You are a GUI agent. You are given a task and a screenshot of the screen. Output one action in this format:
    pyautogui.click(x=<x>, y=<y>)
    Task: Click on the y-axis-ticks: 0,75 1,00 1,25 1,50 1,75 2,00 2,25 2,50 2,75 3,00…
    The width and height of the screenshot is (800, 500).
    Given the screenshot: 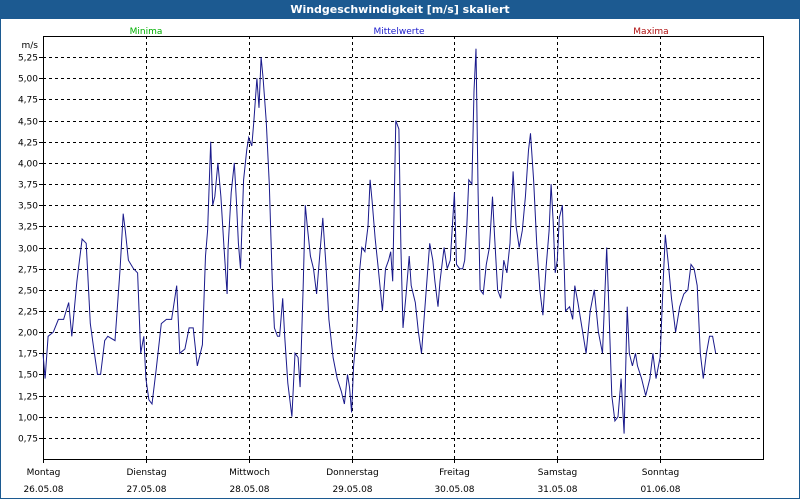 What is the action you would take?
    pyautogui.click(x=30, y=249)
    